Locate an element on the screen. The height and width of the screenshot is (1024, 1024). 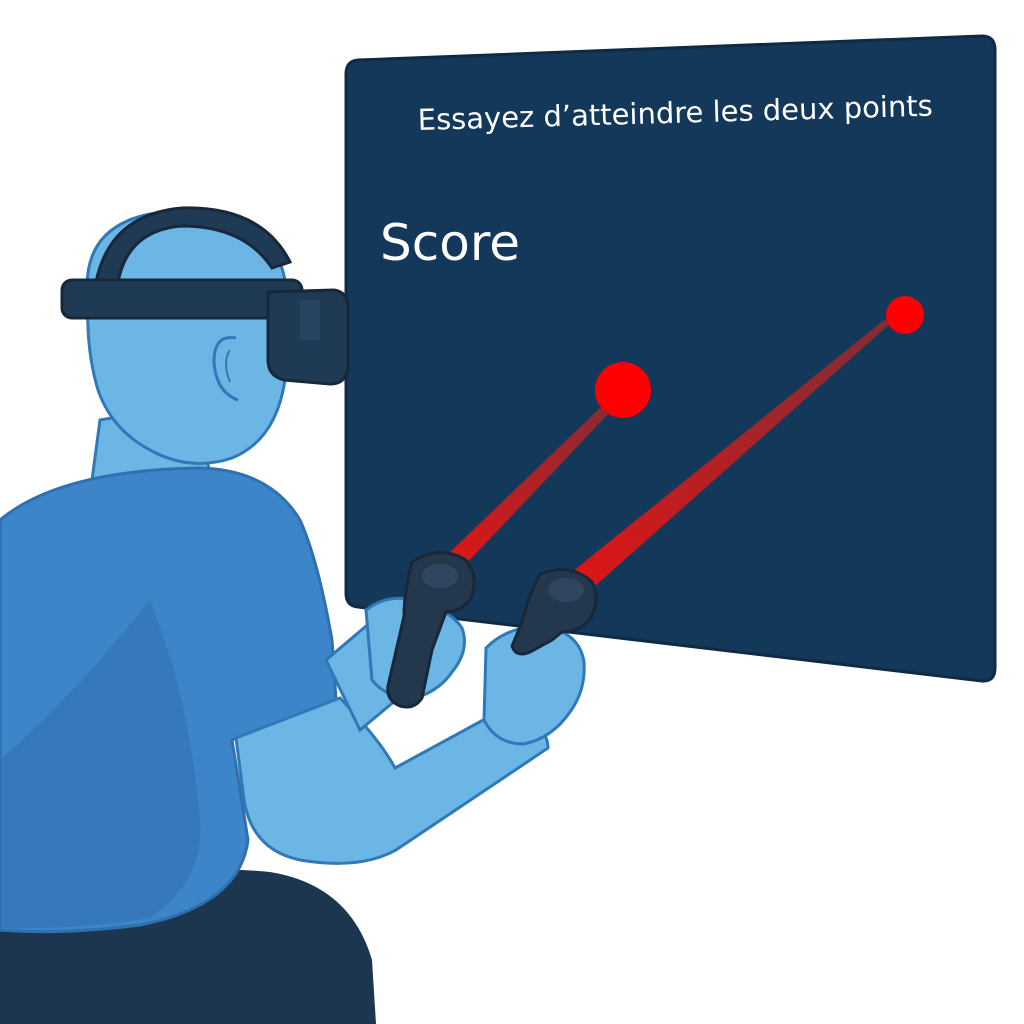
score-label: Score is located at coordinates (450, 243).